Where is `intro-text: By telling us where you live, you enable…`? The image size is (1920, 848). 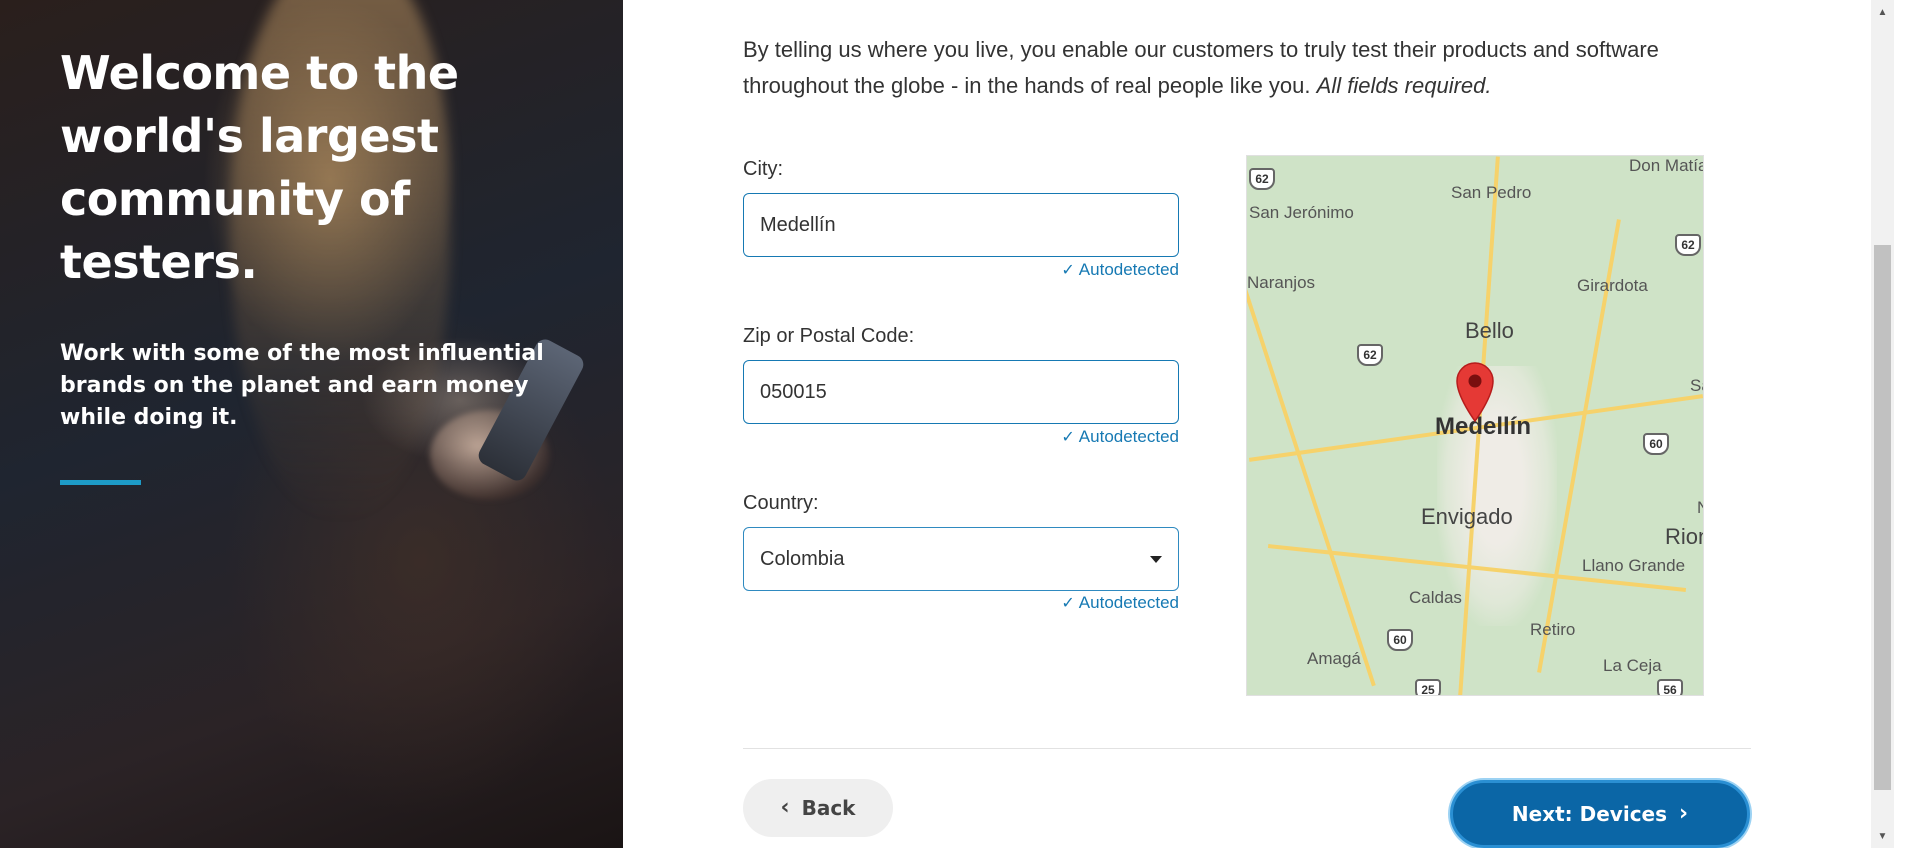 intro-text: By telling us where you live, you enable… is located at coordinates (1223, 68).